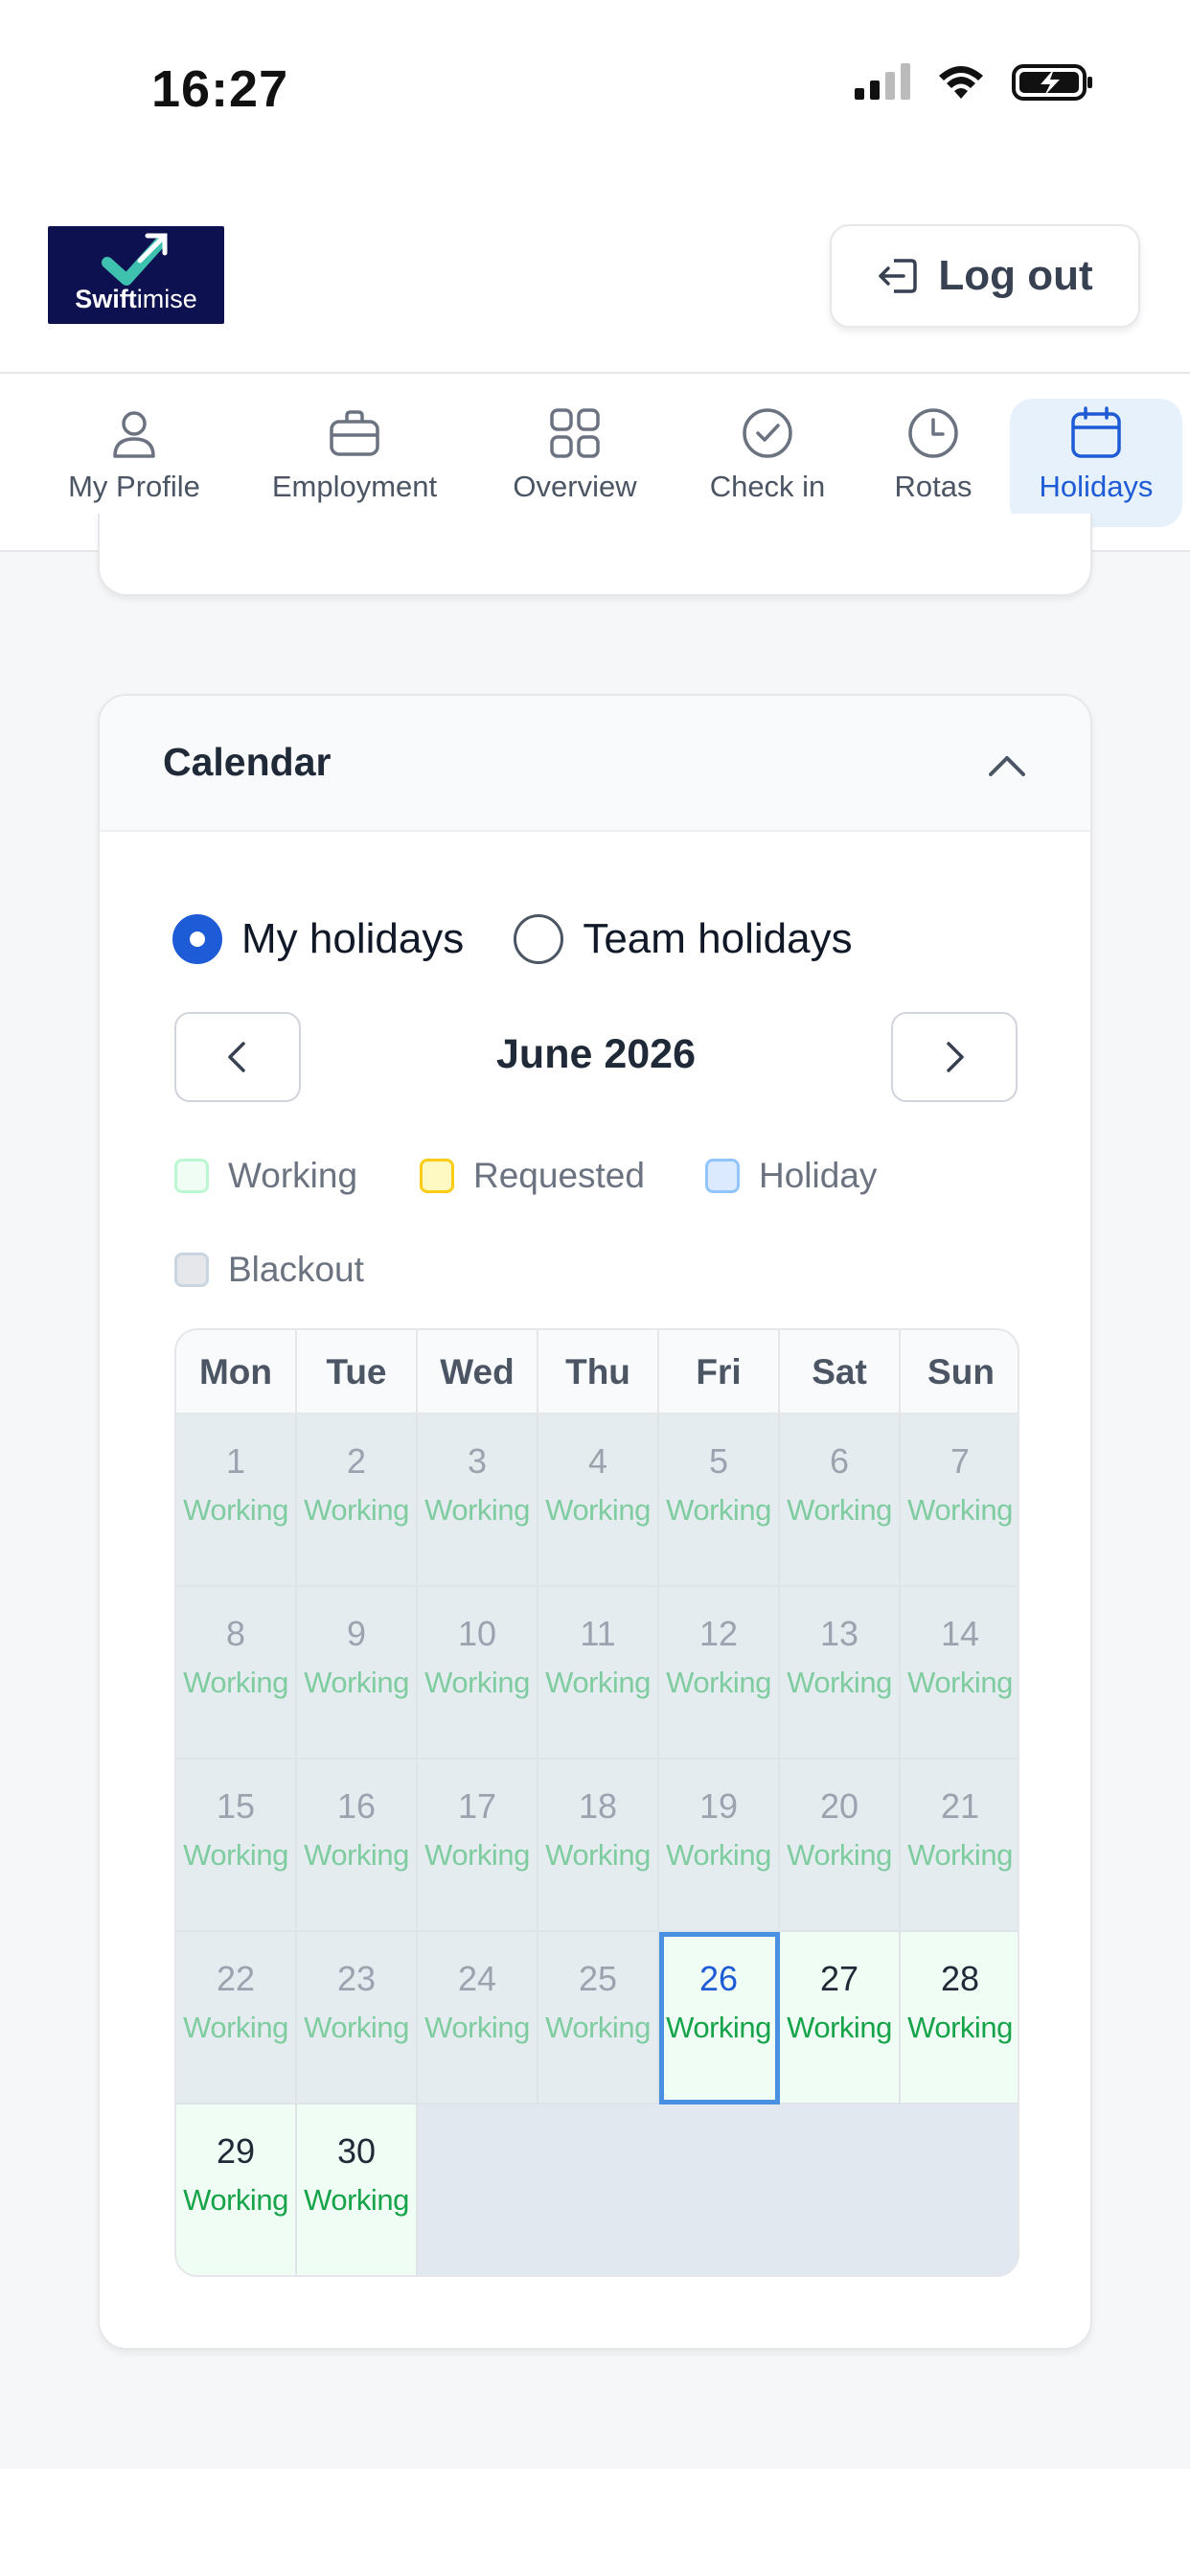 This screenshot has width=1190, height=2576. What do you see at coordinates (1096, 432) in the screenshot?
I see `calendar-icon` at bounding box center [1096, 432].